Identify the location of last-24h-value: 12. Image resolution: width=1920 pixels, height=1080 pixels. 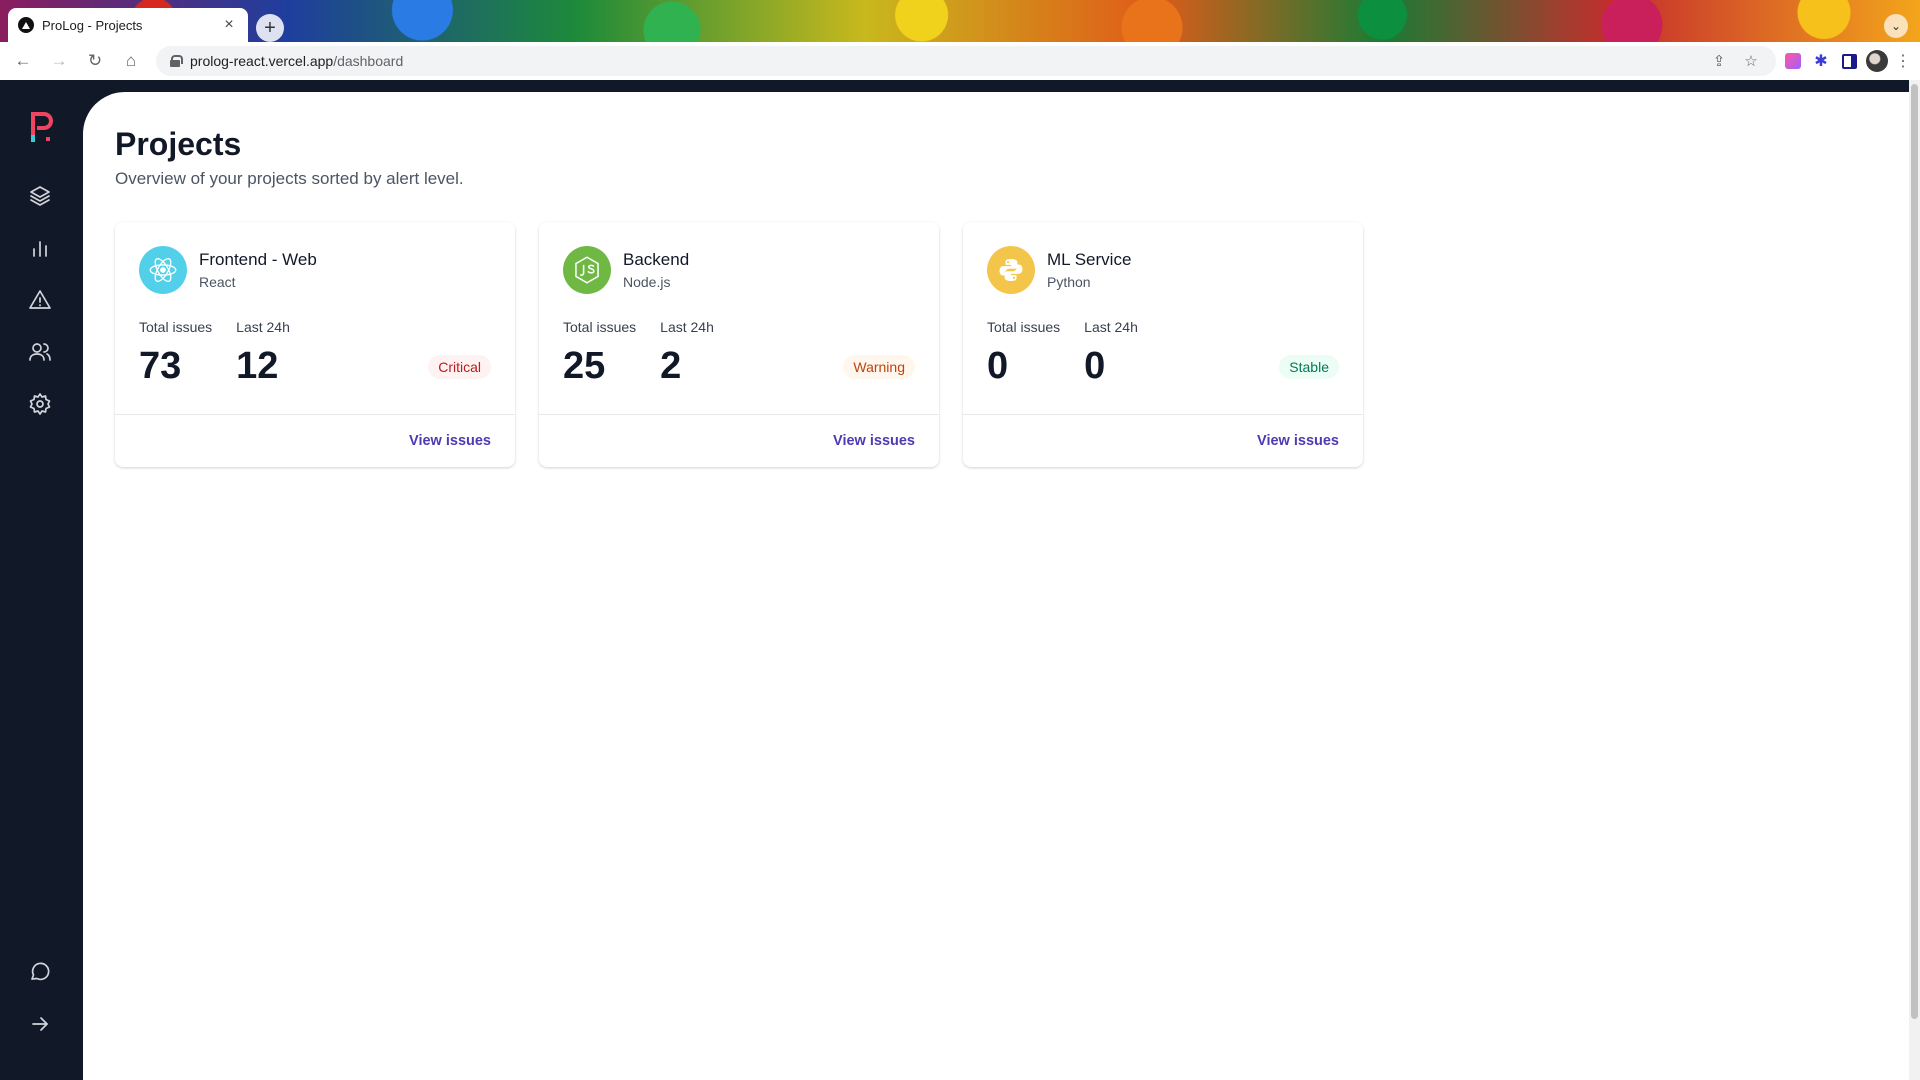
(257, 366).